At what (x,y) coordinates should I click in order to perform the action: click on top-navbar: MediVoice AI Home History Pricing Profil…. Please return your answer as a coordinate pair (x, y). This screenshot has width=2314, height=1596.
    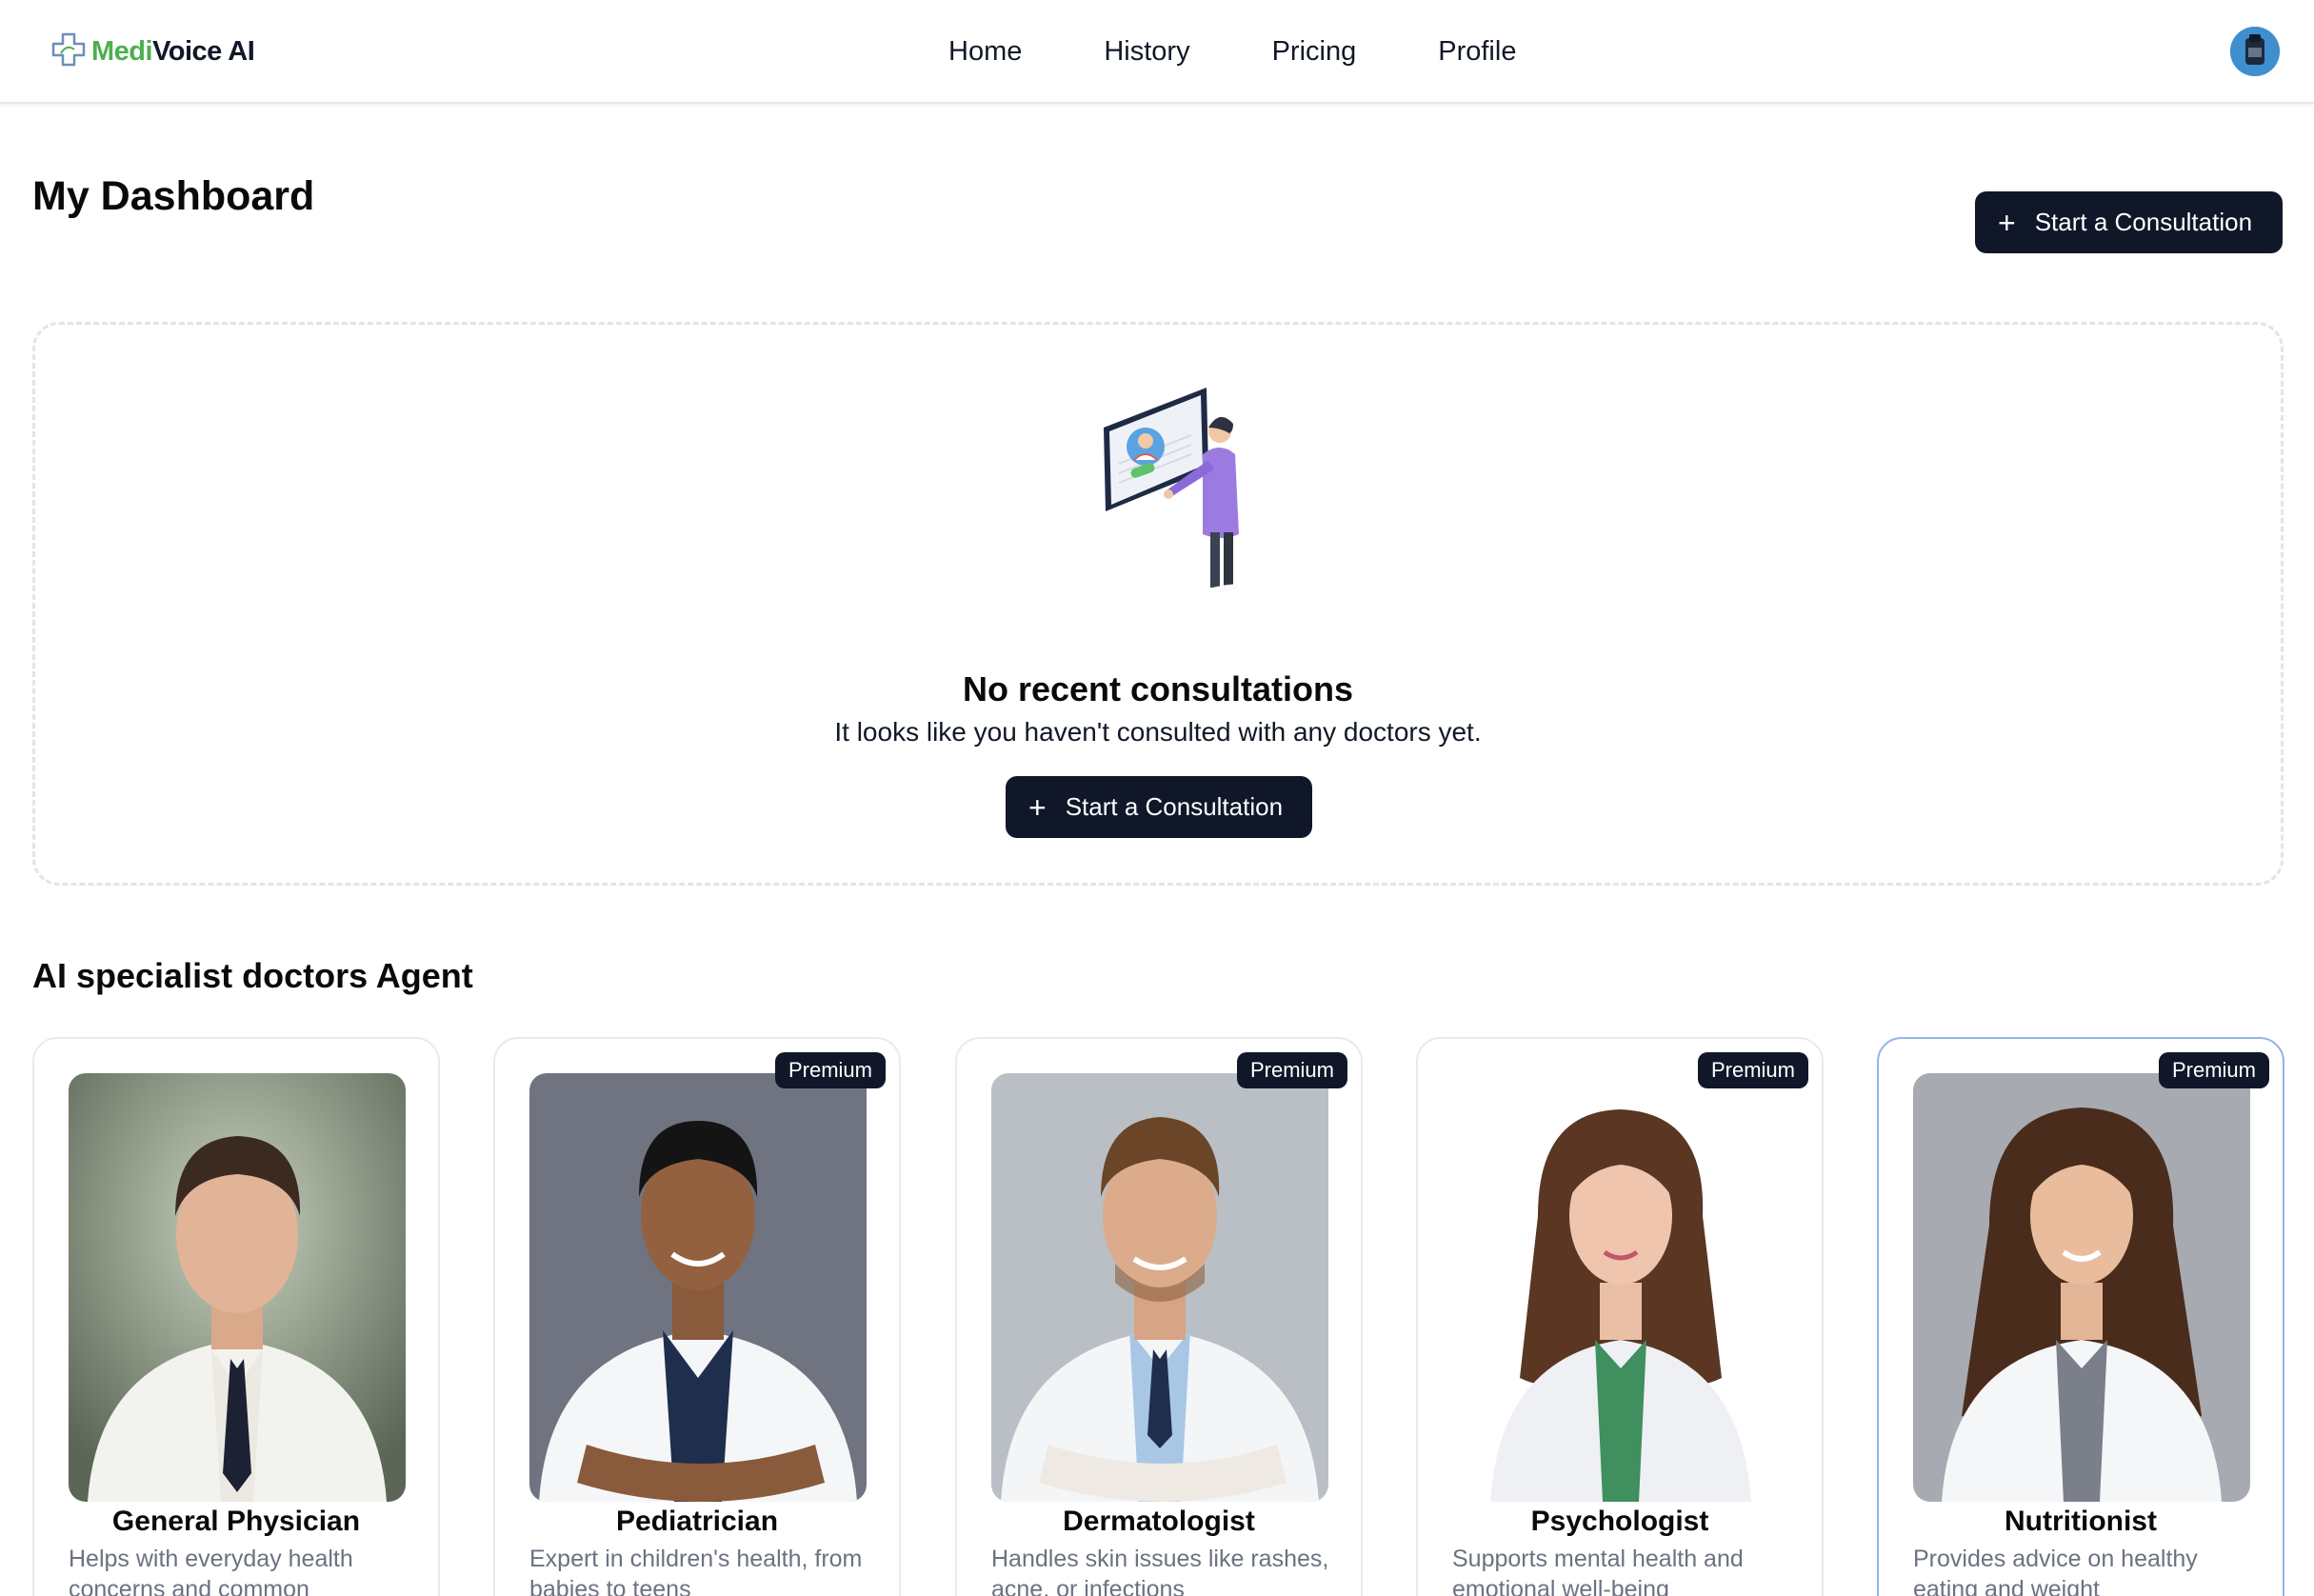
    Looking at the image, I should click on (1157, 52).